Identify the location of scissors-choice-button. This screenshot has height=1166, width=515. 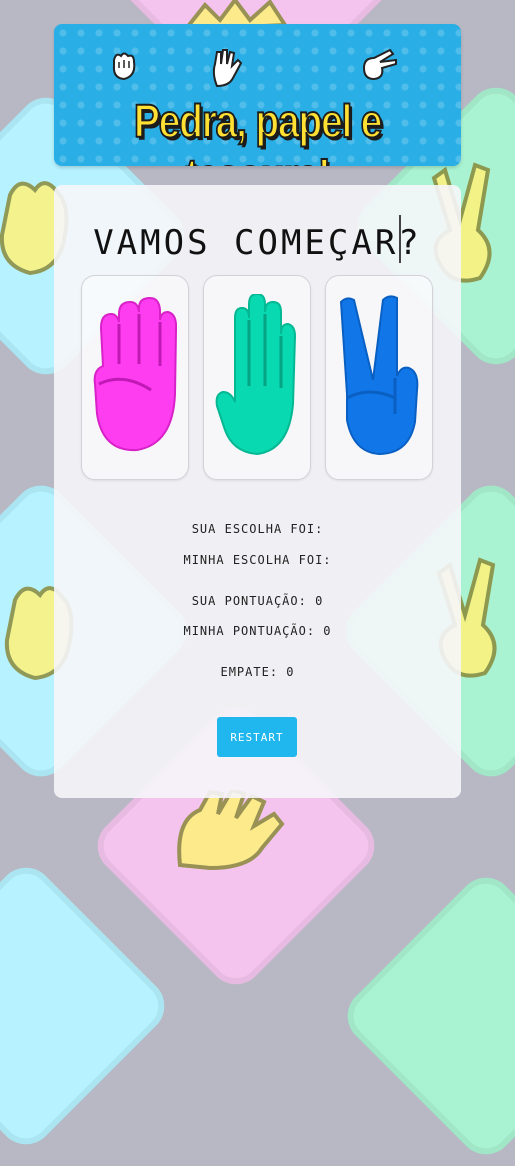
(379, 377).